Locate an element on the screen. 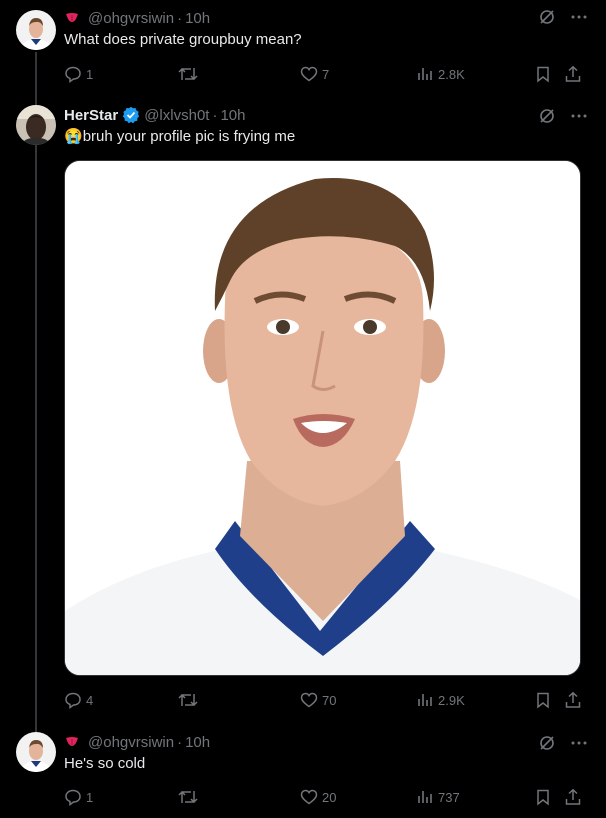 The height and width of the screenshot is (818, 606). like-button: 20 is located at coordinates (318, 797).